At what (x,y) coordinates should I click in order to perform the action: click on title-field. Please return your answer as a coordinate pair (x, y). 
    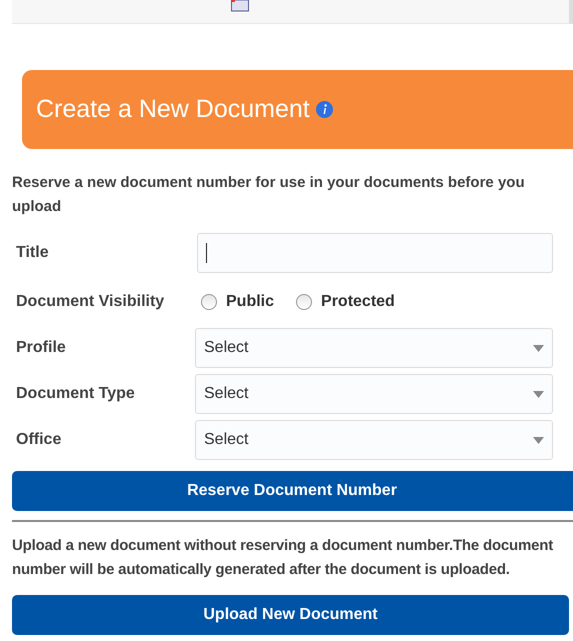
    Looking at the image, I should click on (375, 253).